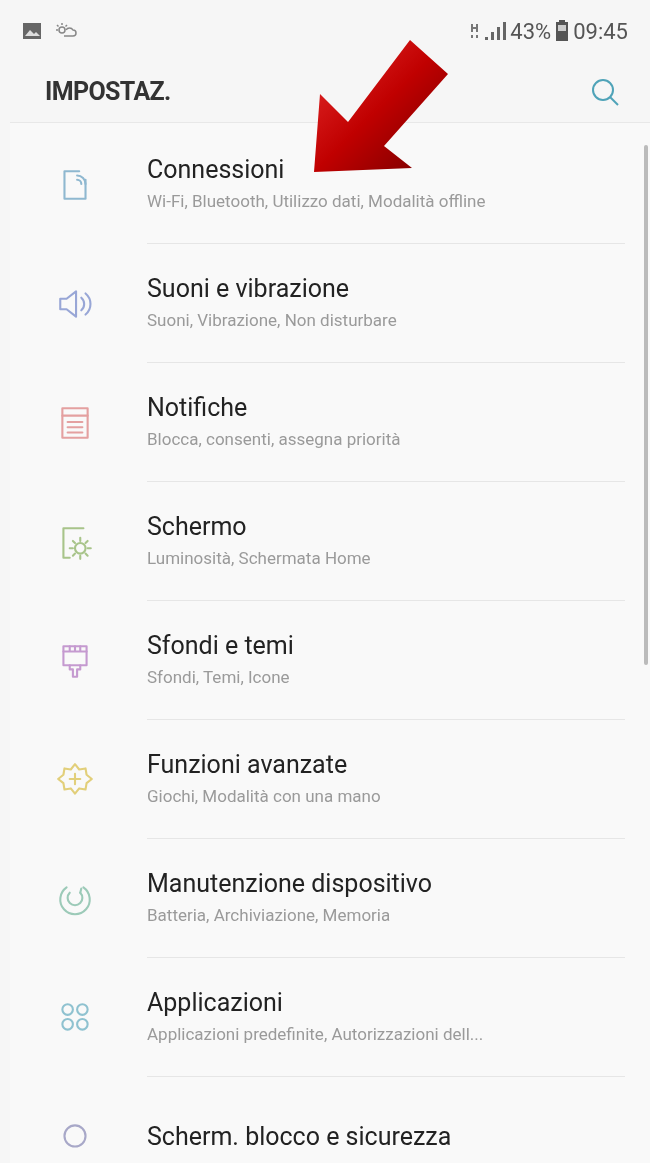 The height and width of the screenshot is (1163, 650). I want to click on page-title: IMPOSTAZ., so click(108, 92).